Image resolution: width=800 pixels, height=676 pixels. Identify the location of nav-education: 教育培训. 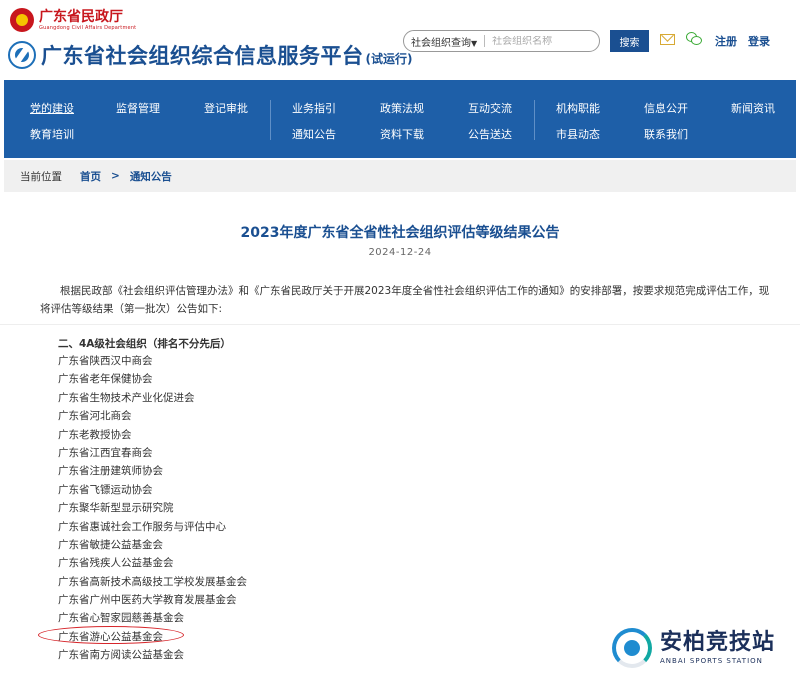
(52, 134).